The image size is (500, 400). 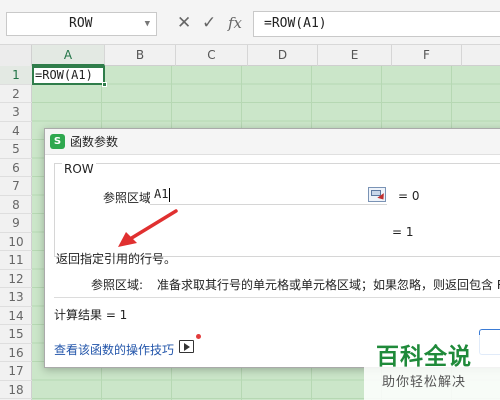 What do you see at coordinates (68, 55) in the screenshot?
I see `column-header: A` at bounding box center [68, 55].